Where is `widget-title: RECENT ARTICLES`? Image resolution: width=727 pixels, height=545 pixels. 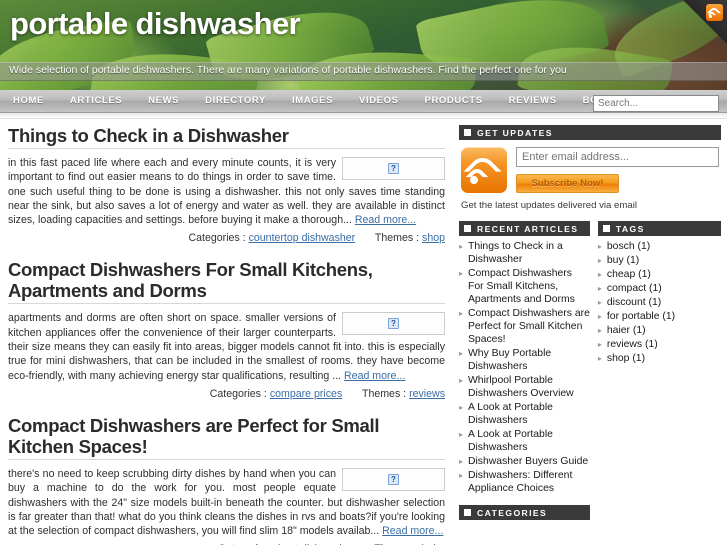
widget-title: RECENT ARTICLES is located at coordinates (528, 228).